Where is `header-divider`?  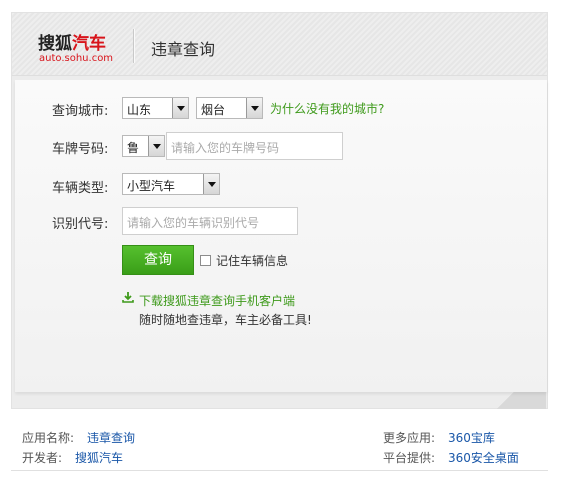 header-divider is located at coordinates (133, 46).